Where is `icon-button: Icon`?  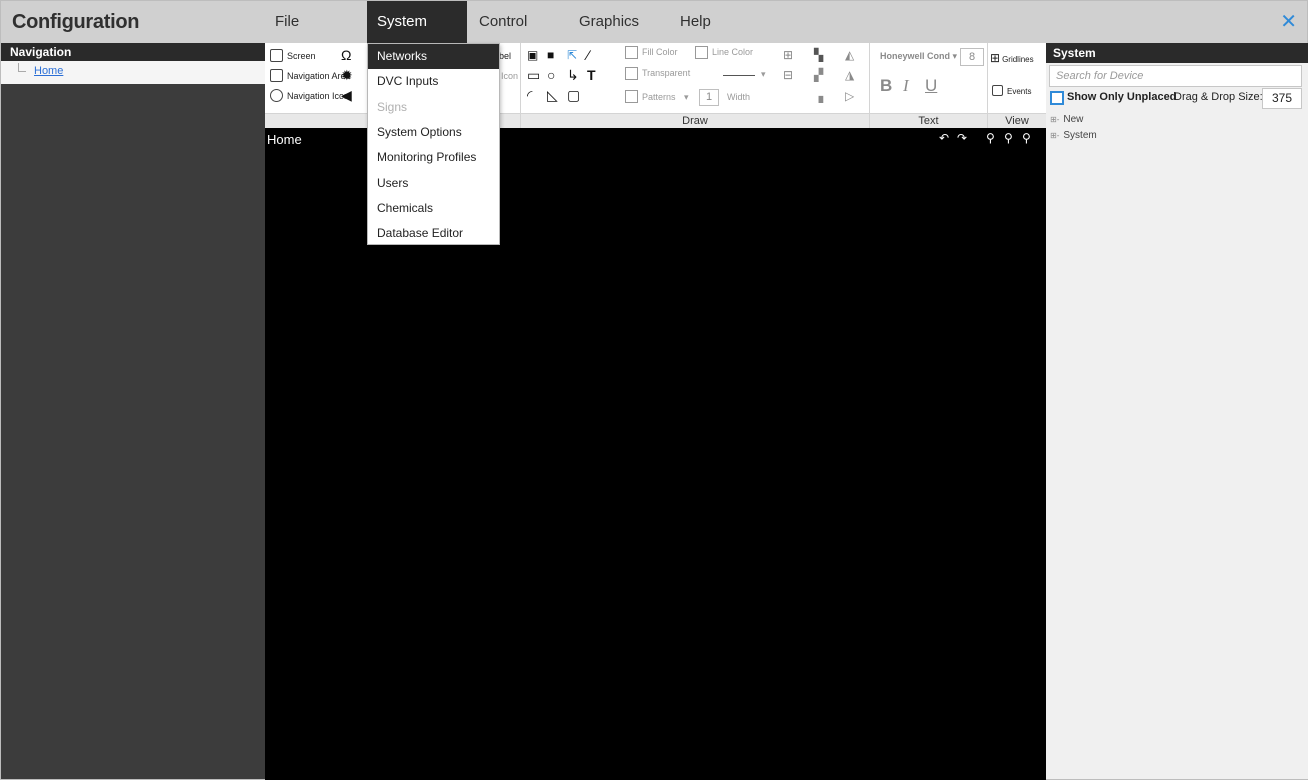
icon-button: Icon is located at coordinates (509, 76).